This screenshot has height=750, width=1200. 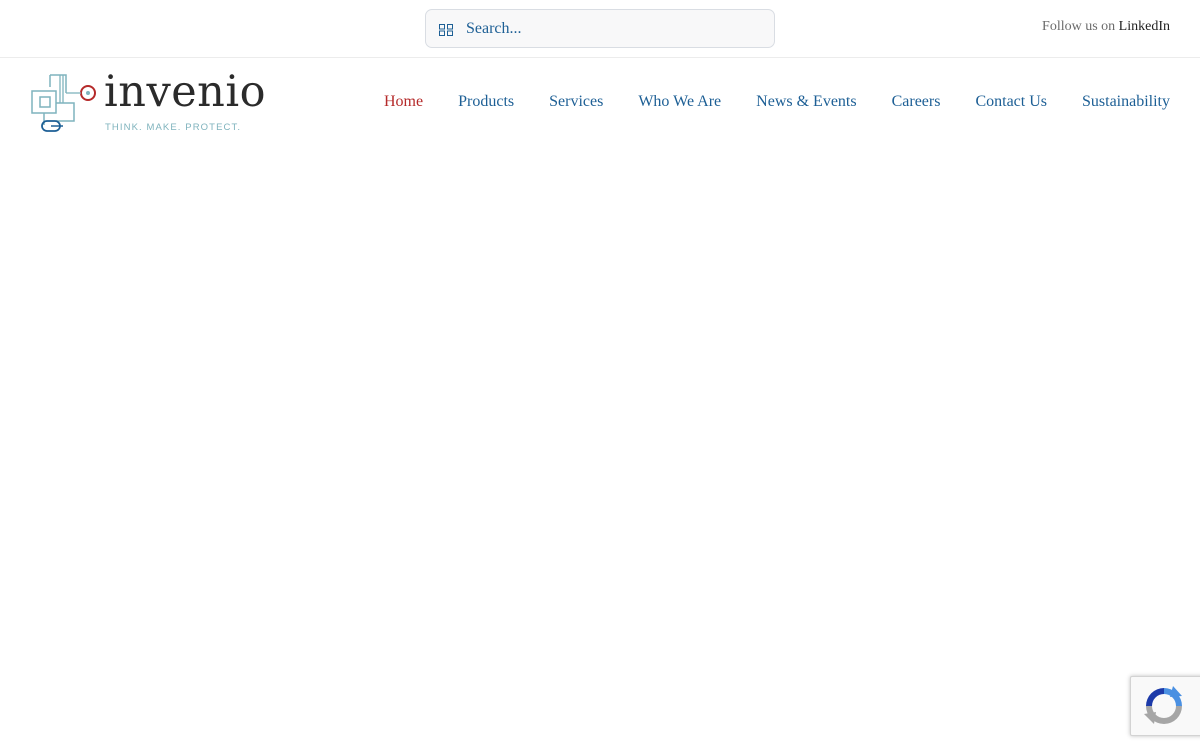 What do you see at coordinates (1079, 26) in the screenshot?
I see `follow-prefix: Follow us on` at bounding box center [1079, 26].